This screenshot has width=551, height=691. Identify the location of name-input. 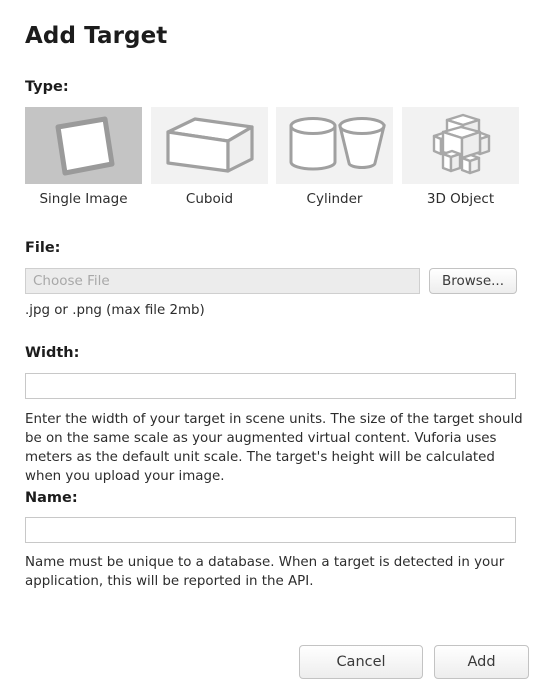
(270, 530).